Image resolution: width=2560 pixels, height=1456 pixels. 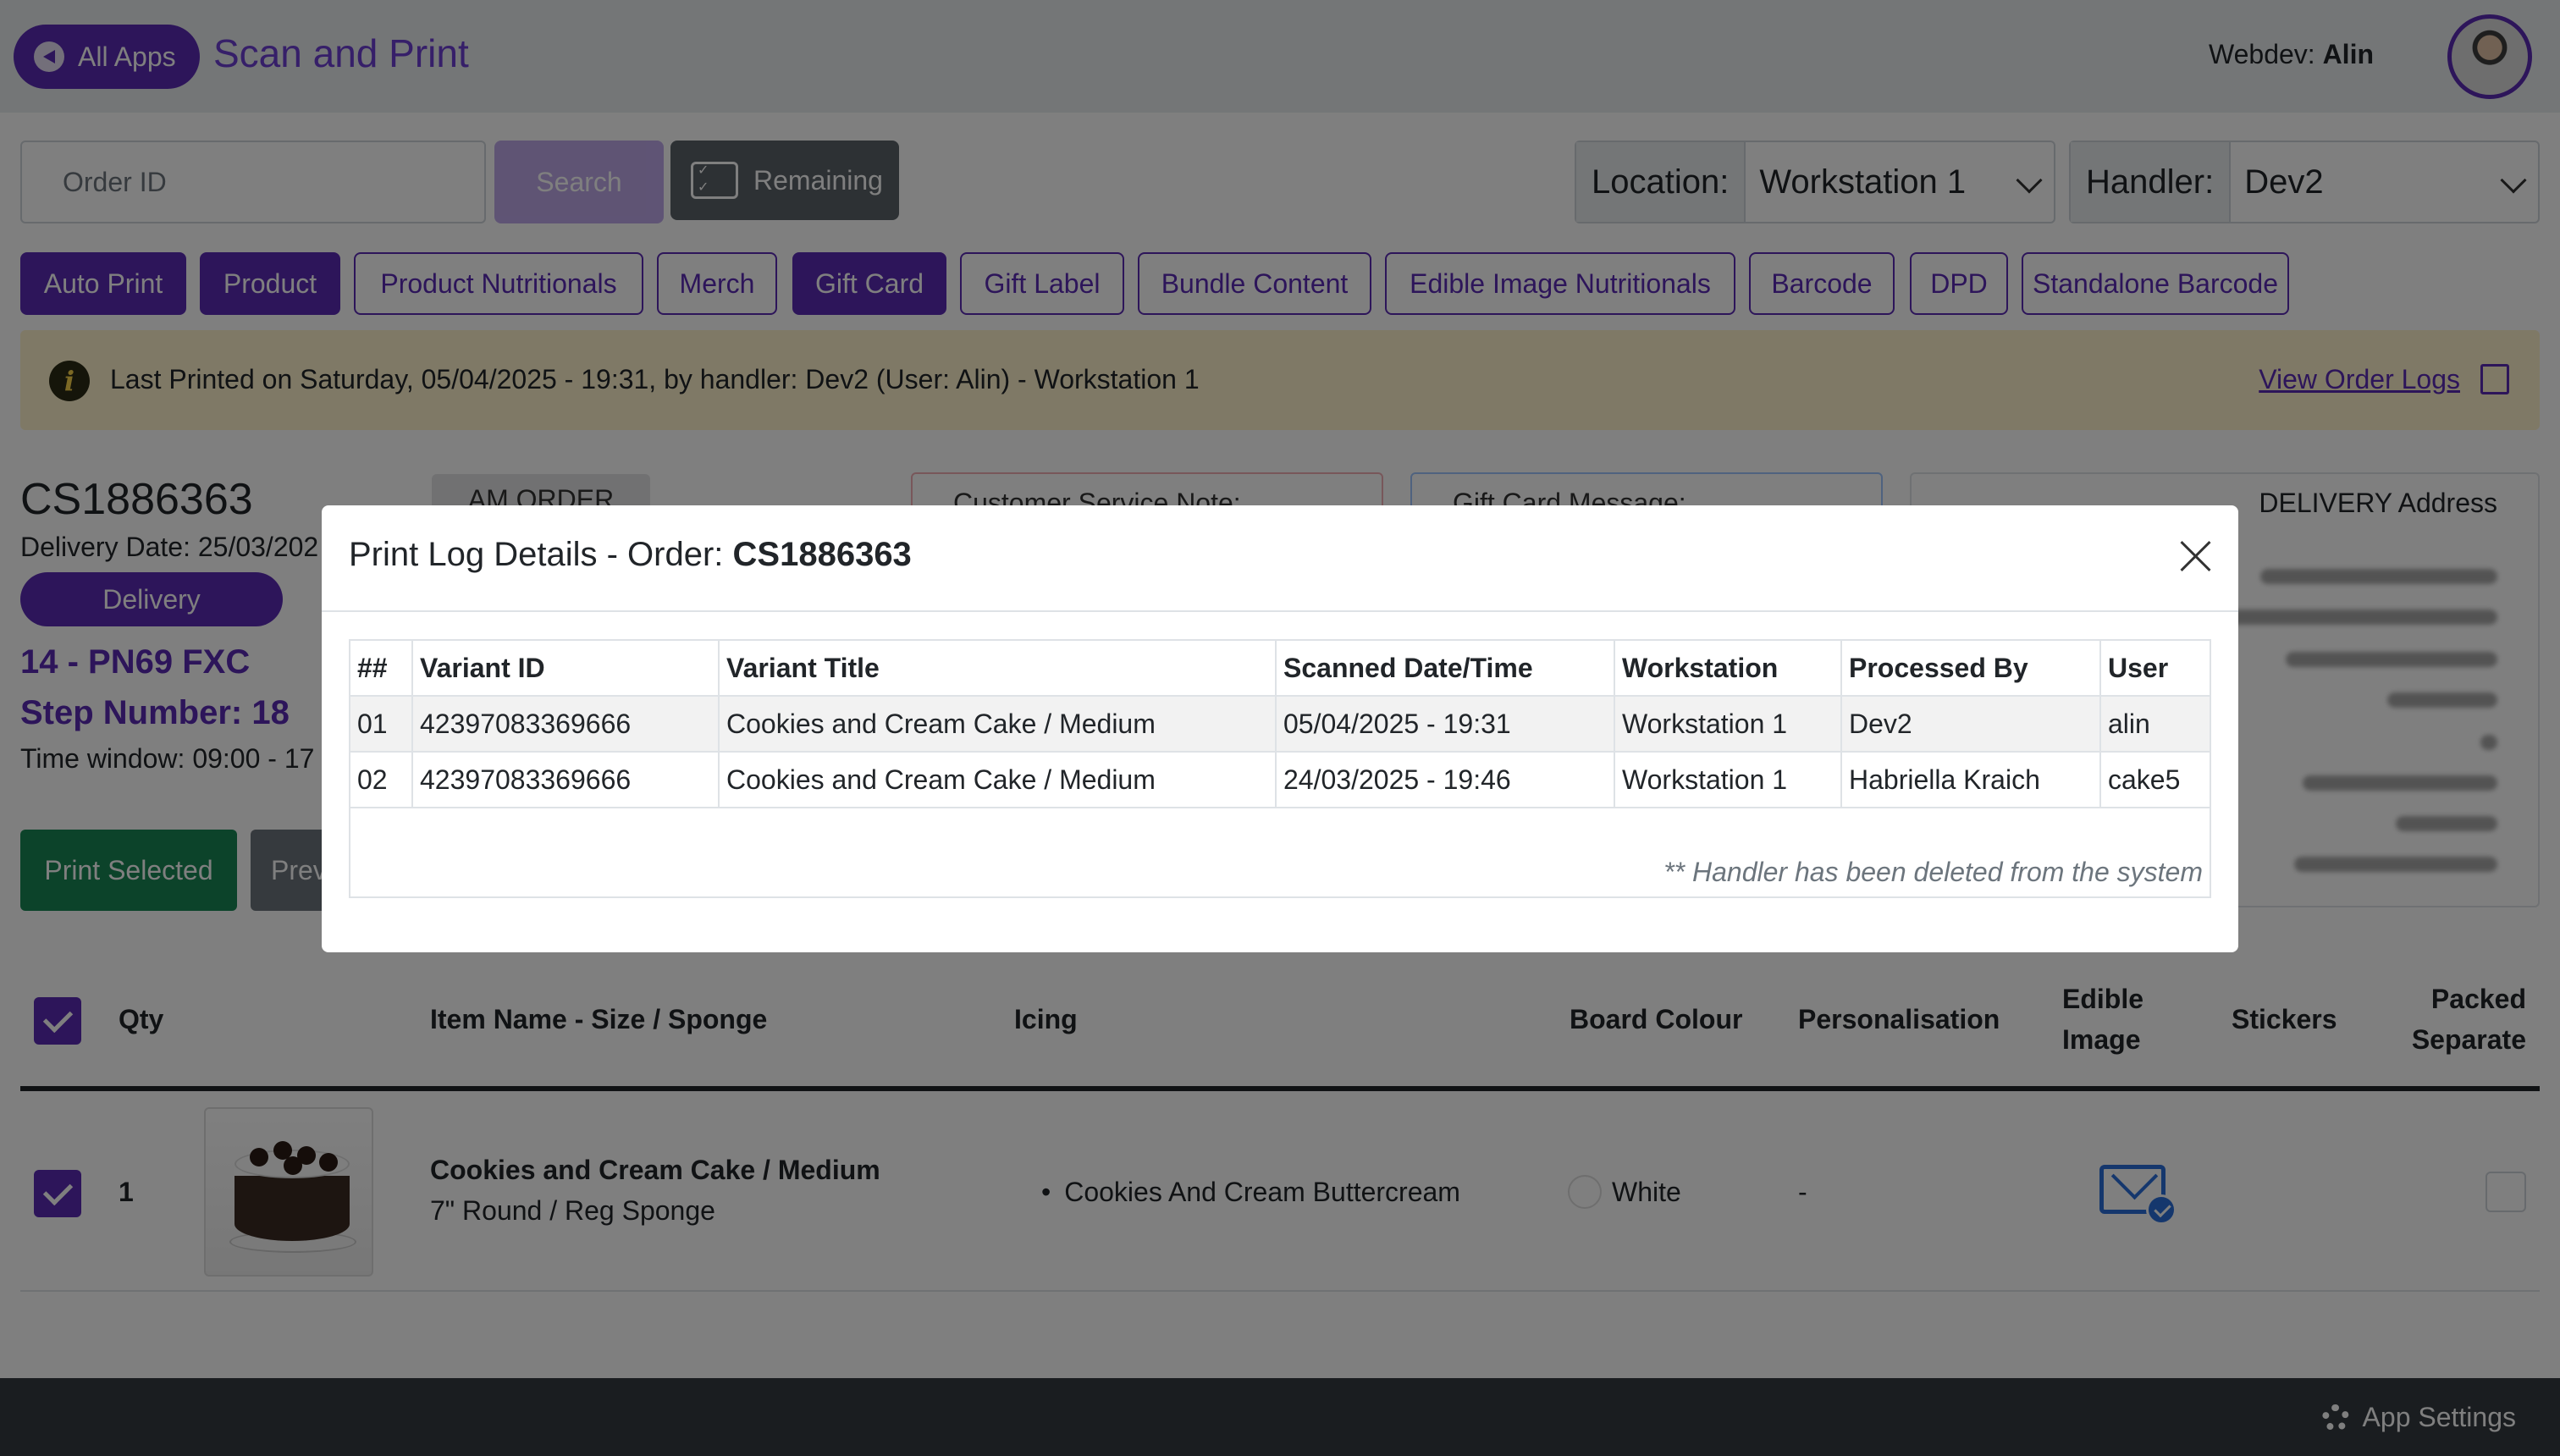 I want to click on col-index: ##, so click(x=381, y=668).